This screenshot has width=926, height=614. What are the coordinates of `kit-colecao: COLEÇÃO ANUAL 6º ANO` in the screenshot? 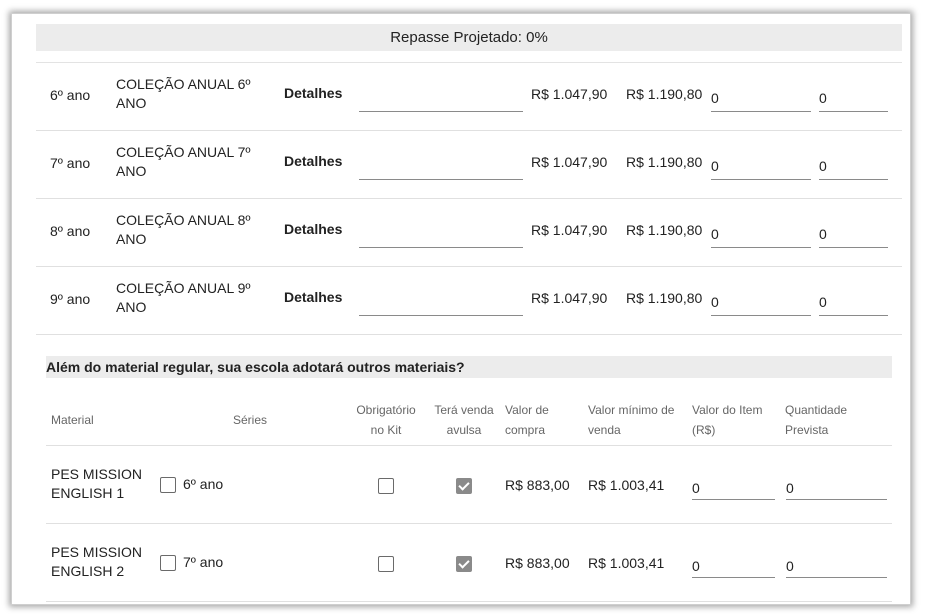 It's located at (183, 93).